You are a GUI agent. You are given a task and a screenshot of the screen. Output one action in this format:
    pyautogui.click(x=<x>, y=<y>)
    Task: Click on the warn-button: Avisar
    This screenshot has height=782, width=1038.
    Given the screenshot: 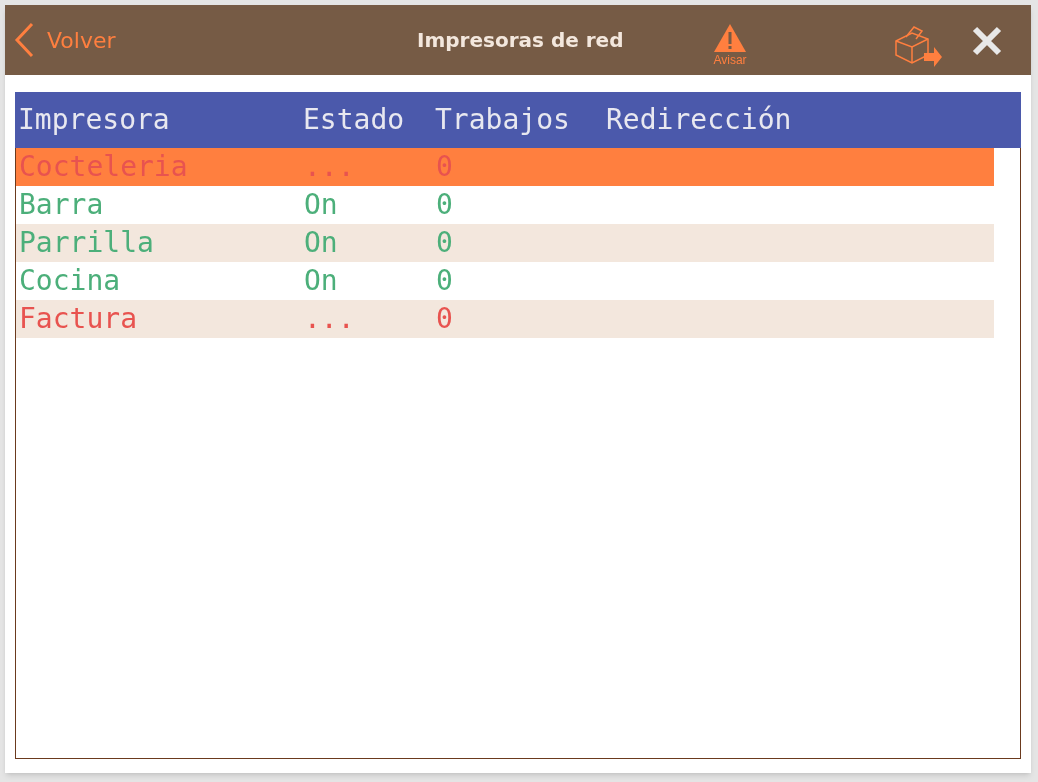 What is the action you would take?
    pyautogui.click(x=730, y=45)
    